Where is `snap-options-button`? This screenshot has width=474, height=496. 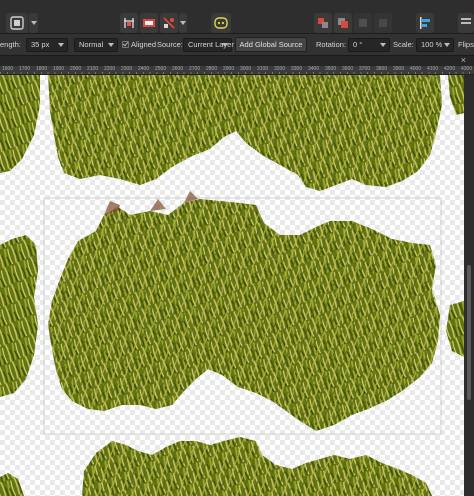
snap-options-button is located at coordinates (149, 23).